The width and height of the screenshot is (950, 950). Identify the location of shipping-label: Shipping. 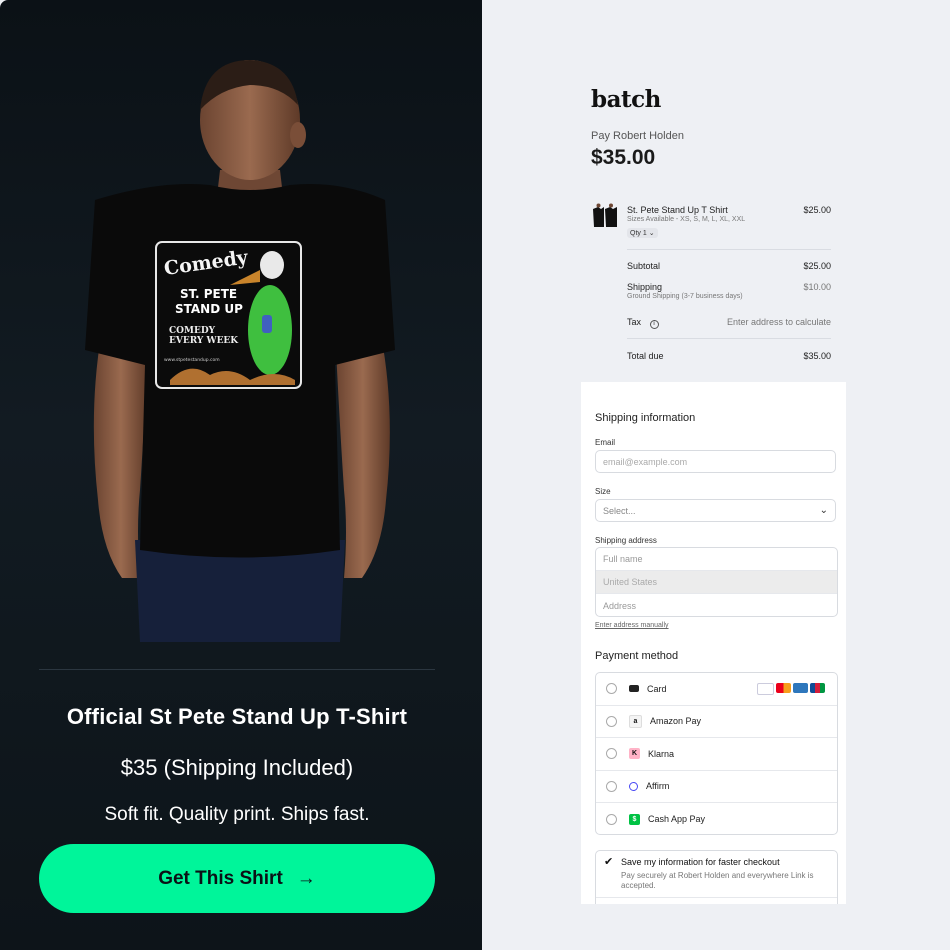
(645, 287).